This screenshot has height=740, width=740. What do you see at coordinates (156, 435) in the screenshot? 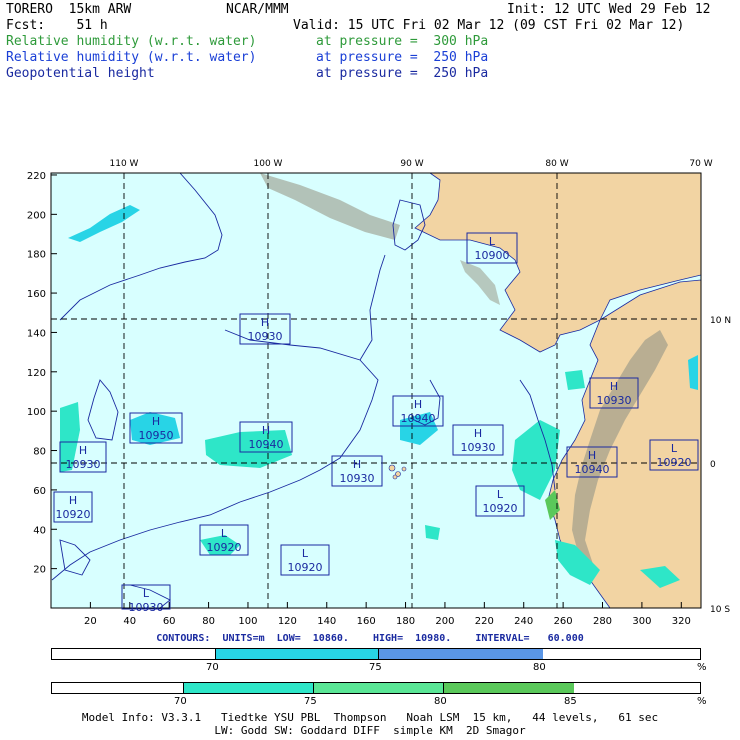
I see `svg-text: 10950` at bounding box center [156, 435].